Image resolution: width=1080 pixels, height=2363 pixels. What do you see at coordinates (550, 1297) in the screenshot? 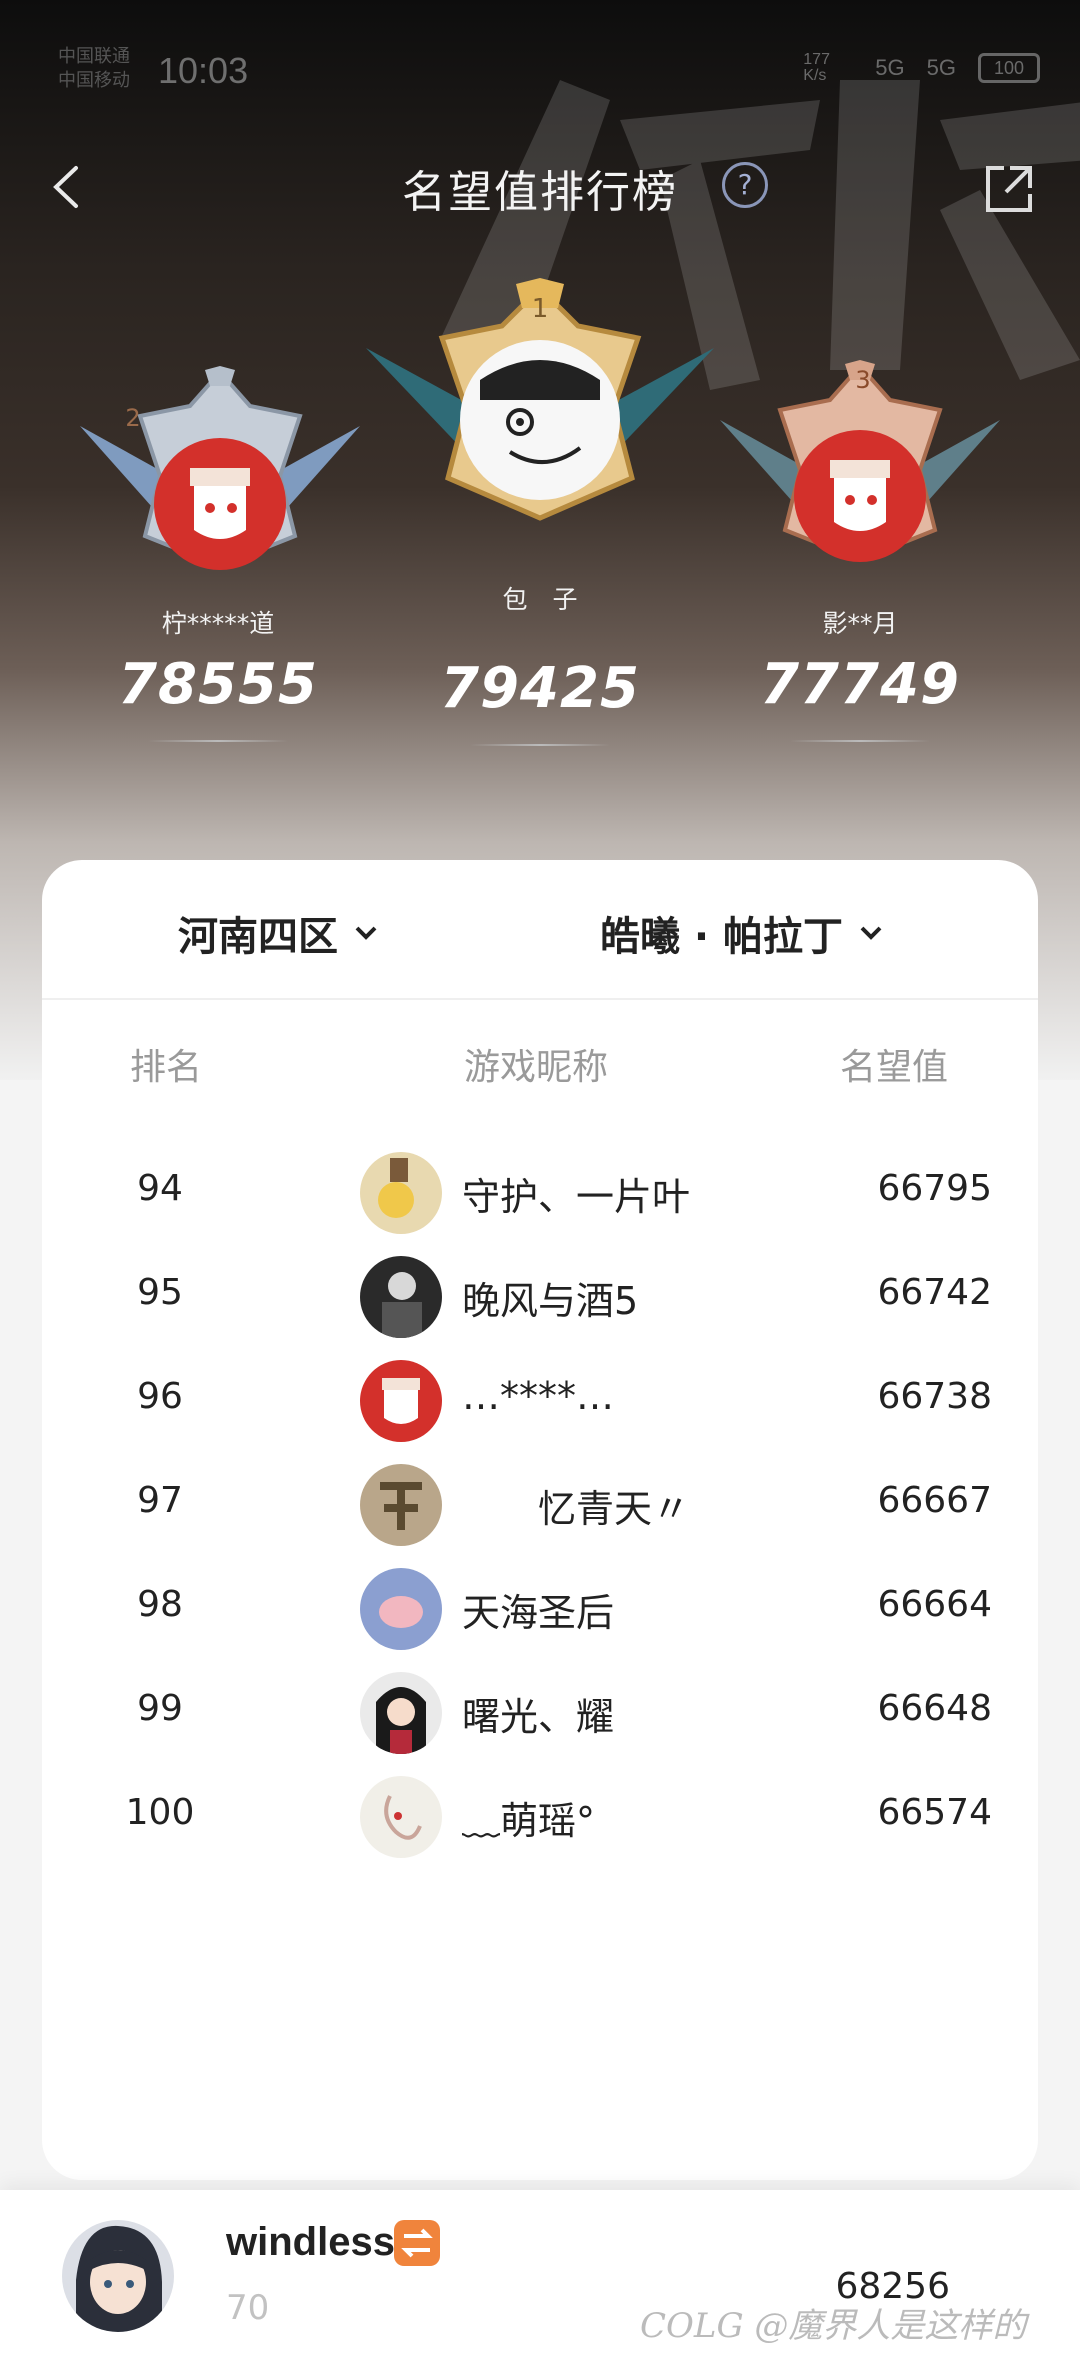
I see `row-player-name: 晚风与酒5` at bounding box center [550, 1297].